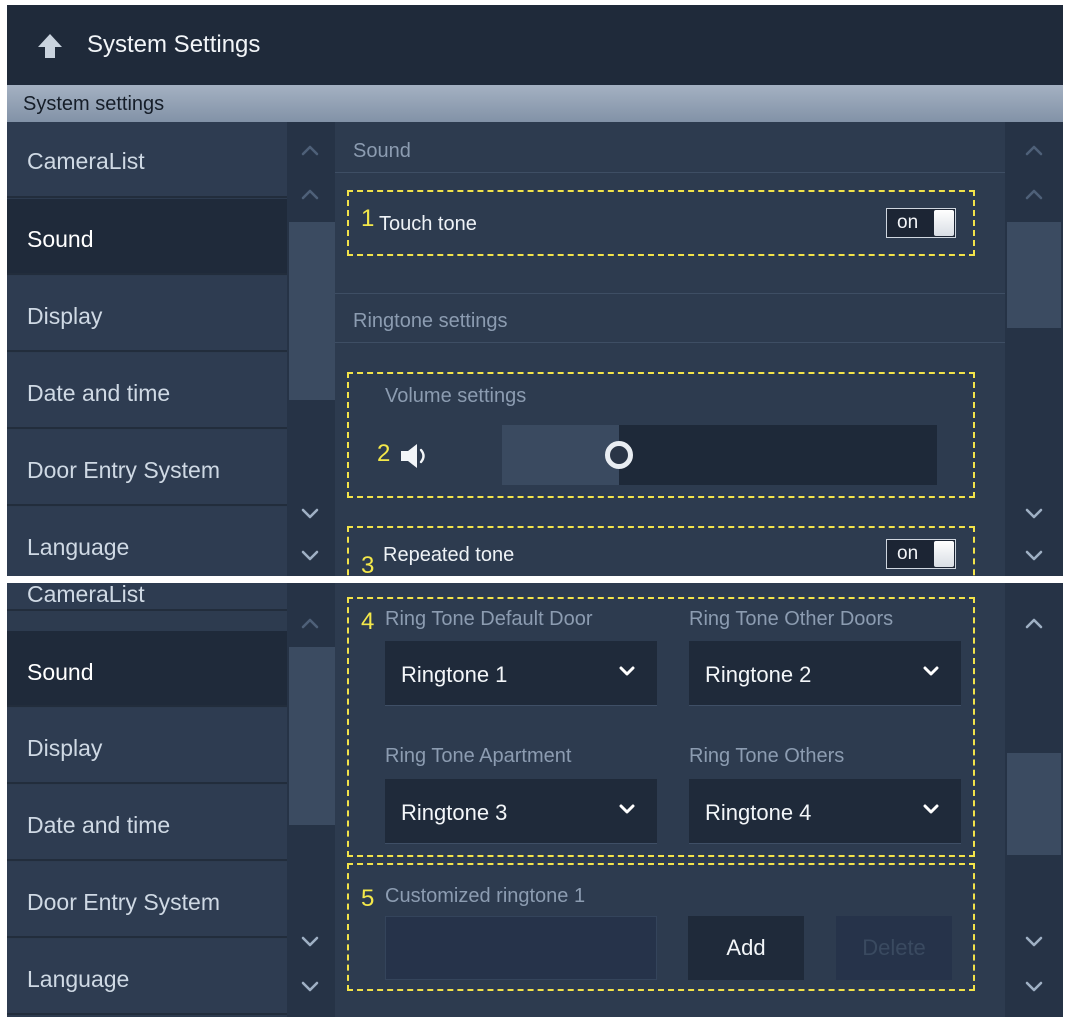 This screenshot has width=1065, height=1021. I want to click on section-title-ringtone-settings: Ringtone settings, so click(430, 321).